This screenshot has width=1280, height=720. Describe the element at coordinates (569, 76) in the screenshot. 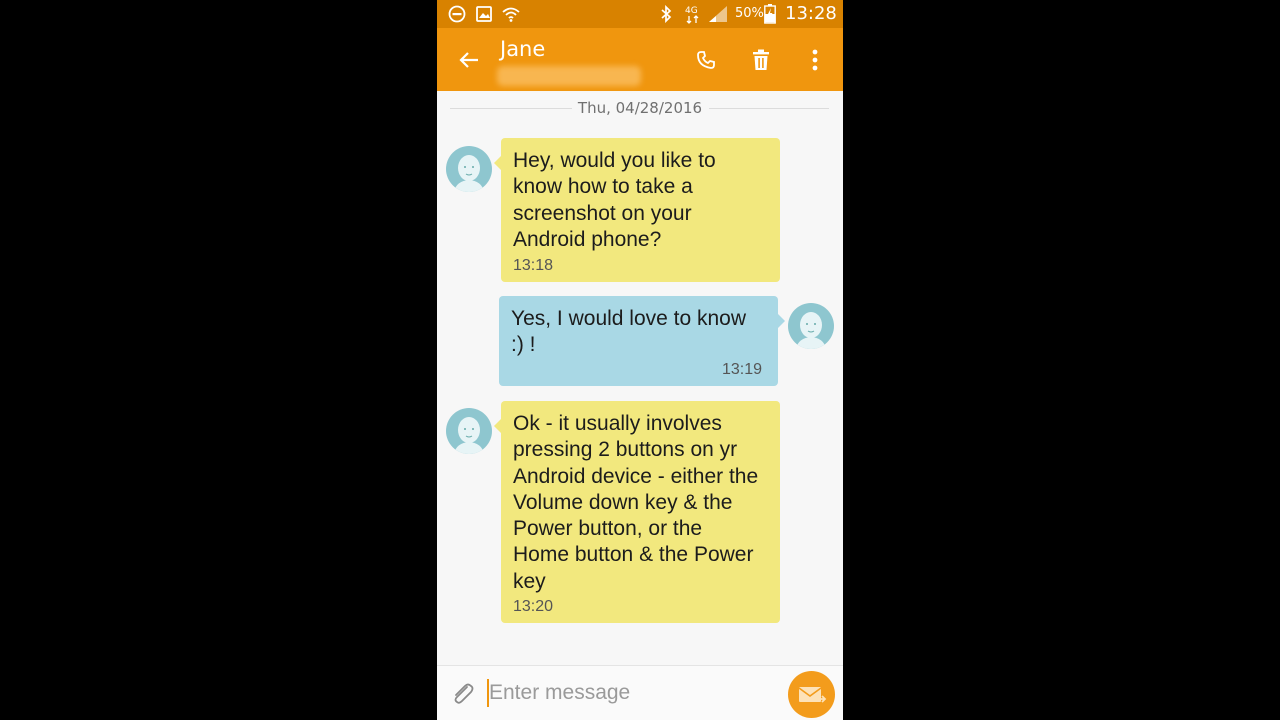

I see `contact-number-redacted` at that location.